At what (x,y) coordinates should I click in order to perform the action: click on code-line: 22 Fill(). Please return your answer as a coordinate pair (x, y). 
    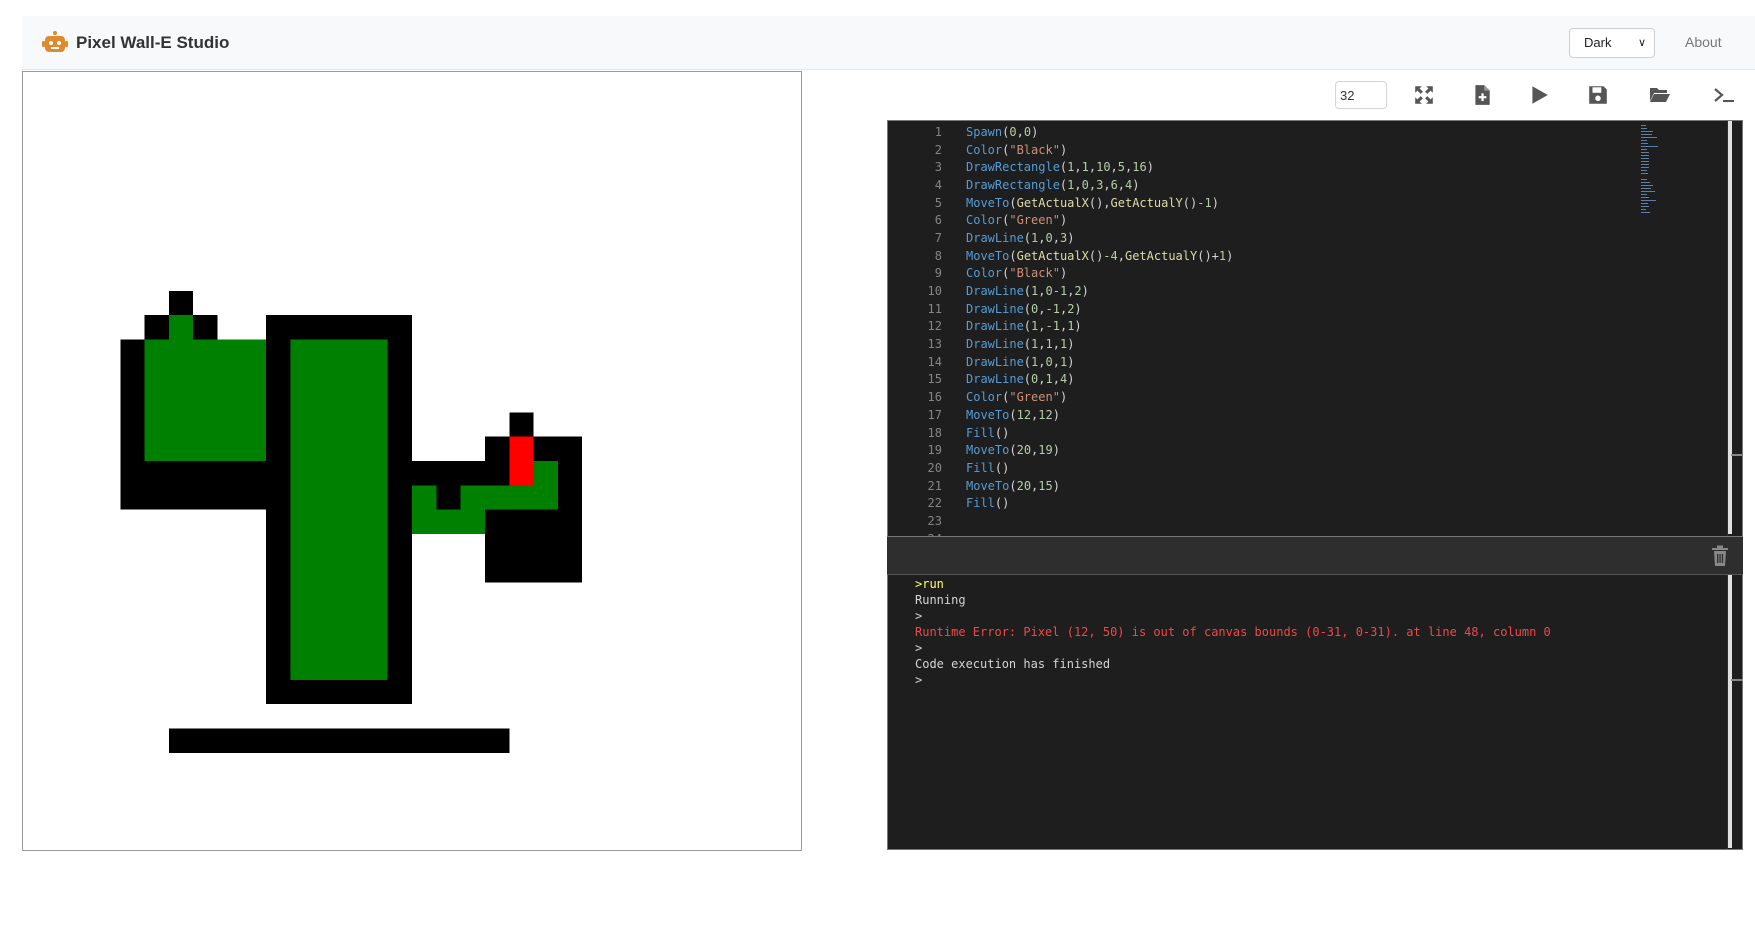
    Looking at the image, I should click on (1060, 503).